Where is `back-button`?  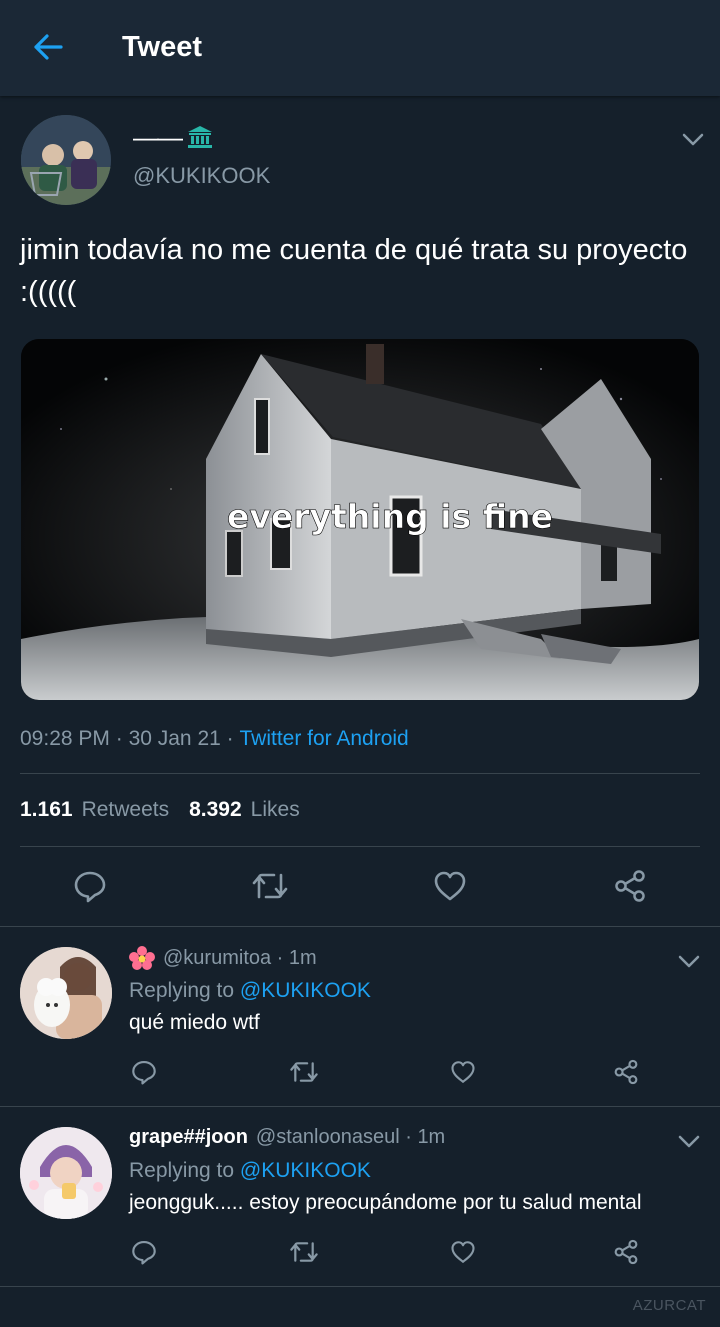 back-button is located at coordinates (48, 47).